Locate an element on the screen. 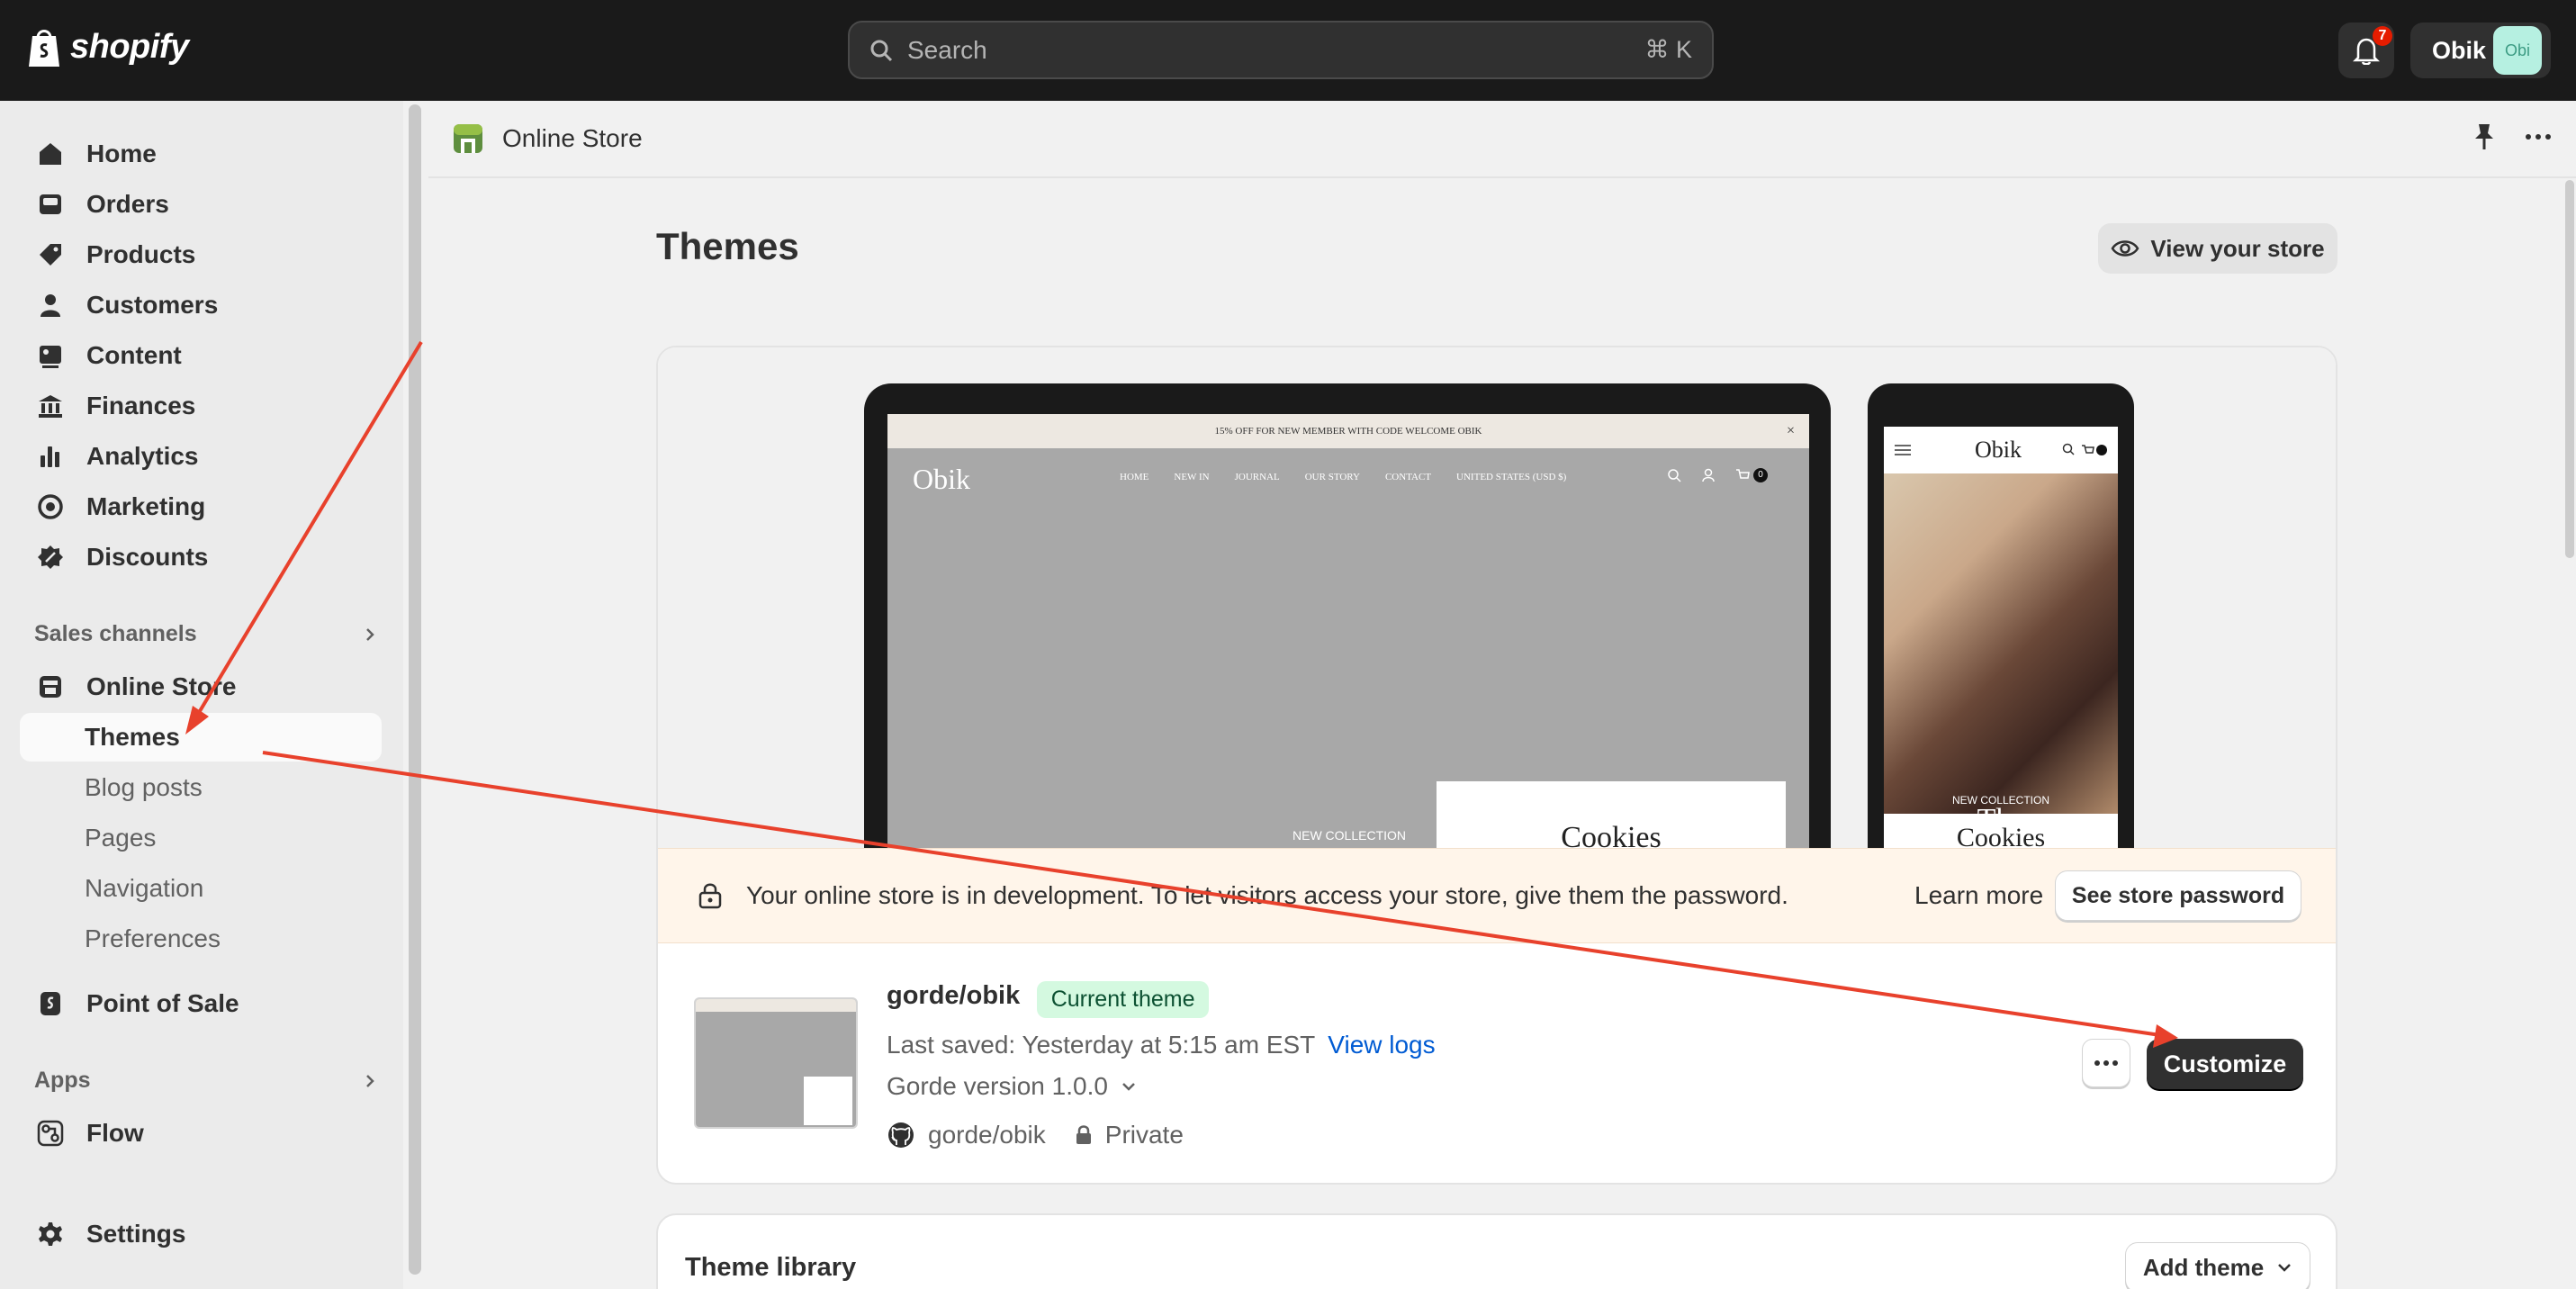  sidebar-item-online-store: Online Store is located at coordinates (201, 687).